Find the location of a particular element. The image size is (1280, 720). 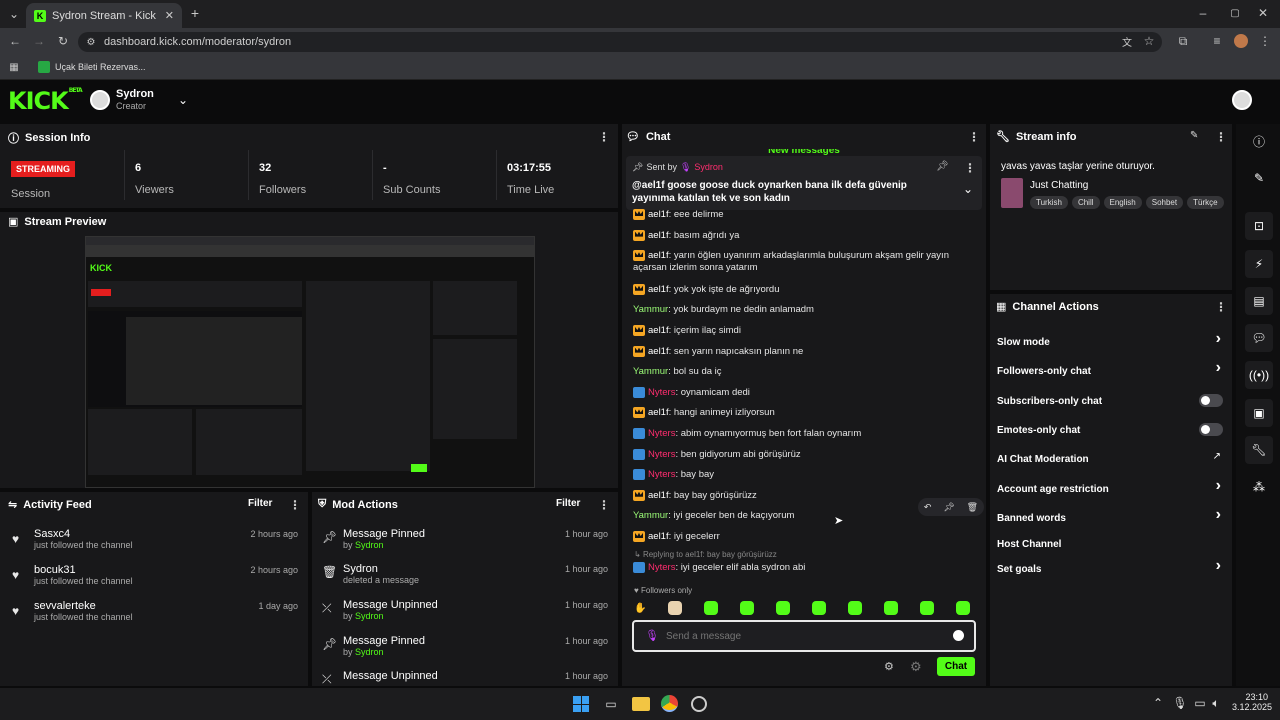

chat-message: ael1f: yok yok işte de ağrıyordu is located at coordinates (706, 289).